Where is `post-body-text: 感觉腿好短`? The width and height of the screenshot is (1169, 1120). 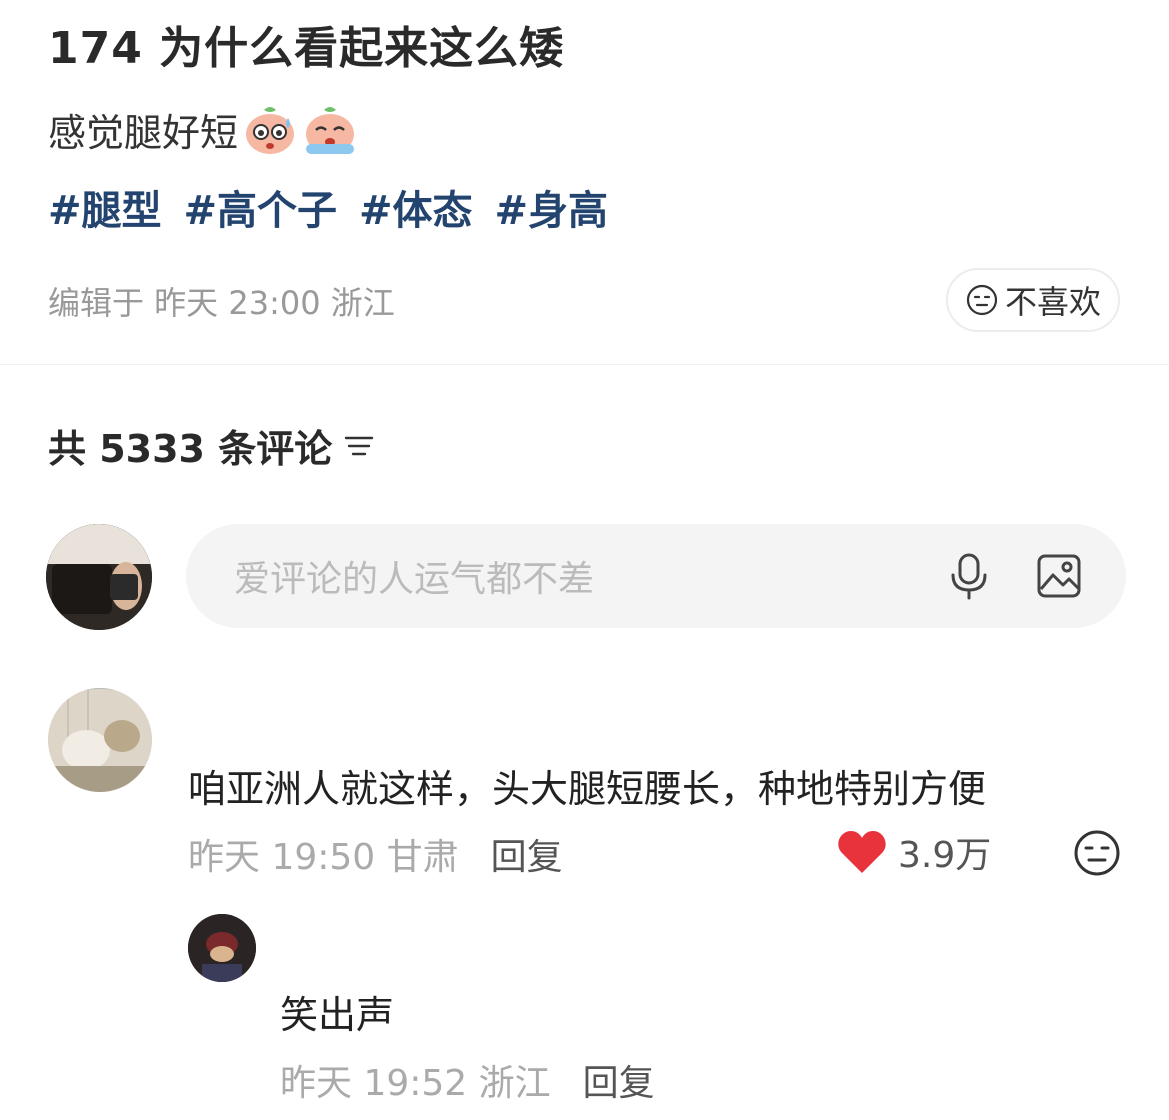 post-body-text: 感觉腿好短 is located at coordinates (143, 133).